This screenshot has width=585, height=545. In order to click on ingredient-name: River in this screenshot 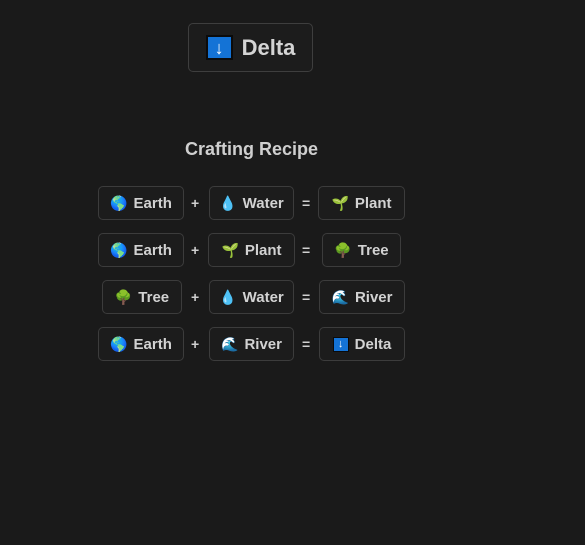, I will do `click(263, 344)`.